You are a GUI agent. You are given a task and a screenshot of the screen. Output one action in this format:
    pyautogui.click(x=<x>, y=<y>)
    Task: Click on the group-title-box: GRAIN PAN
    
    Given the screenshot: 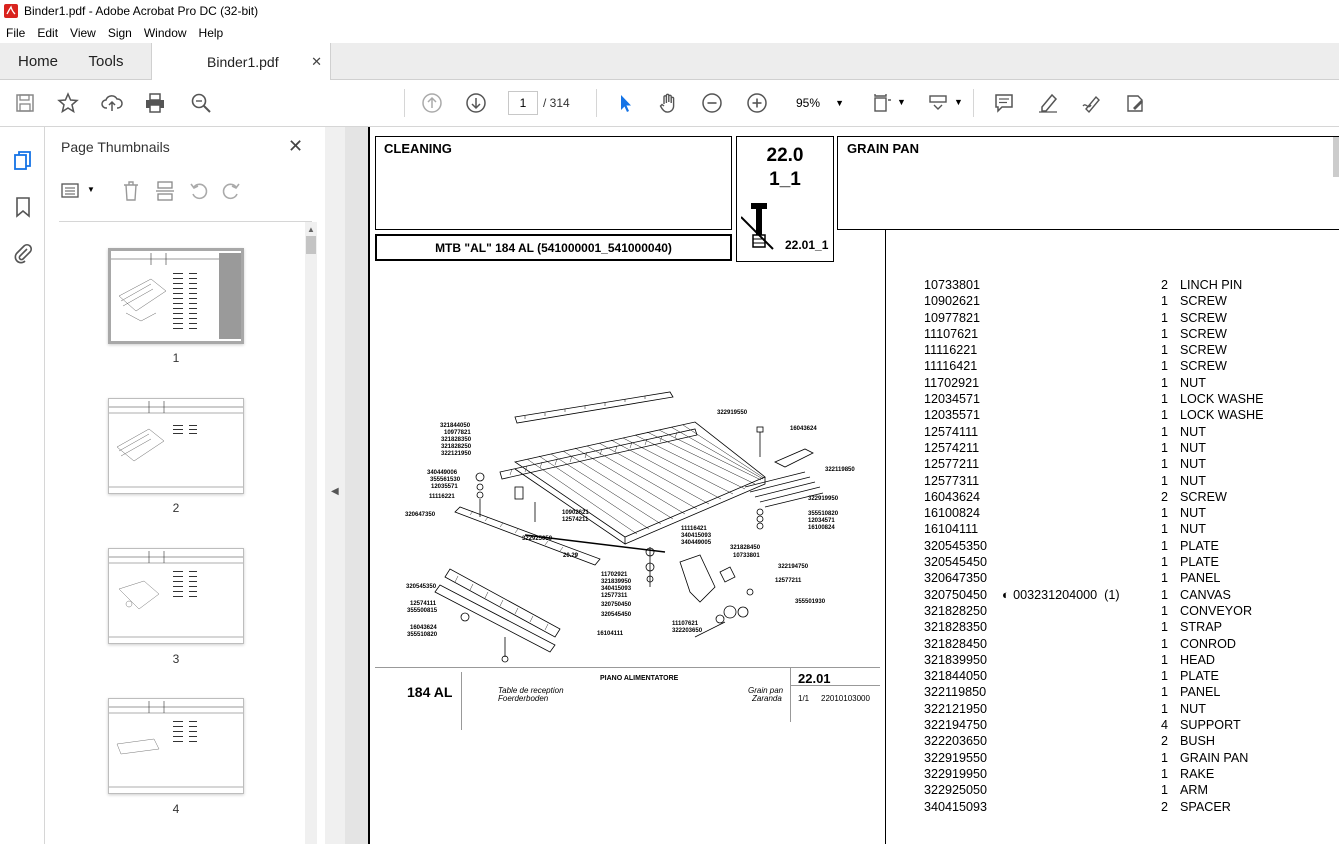 What is the action you would take?
    pyautogui.click(x=1088, y=183)
    